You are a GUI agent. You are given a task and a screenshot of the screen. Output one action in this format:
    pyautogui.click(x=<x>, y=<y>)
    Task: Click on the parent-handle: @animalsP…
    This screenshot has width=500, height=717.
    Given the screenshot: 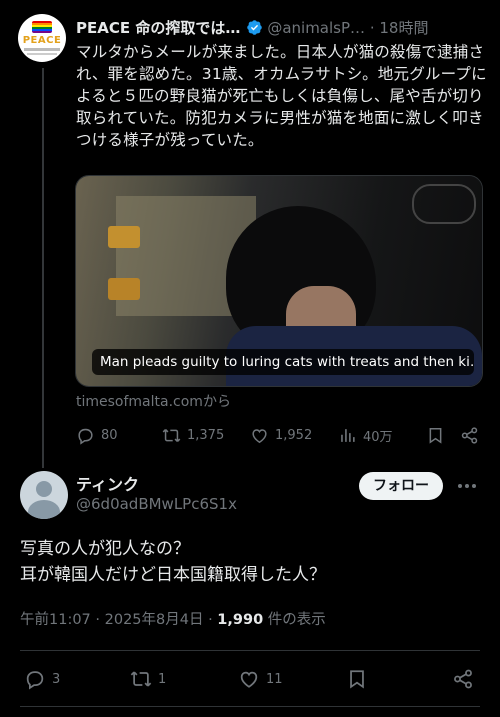 What is the action you would take?
    pyautogui.click(x=316, y=28)
    